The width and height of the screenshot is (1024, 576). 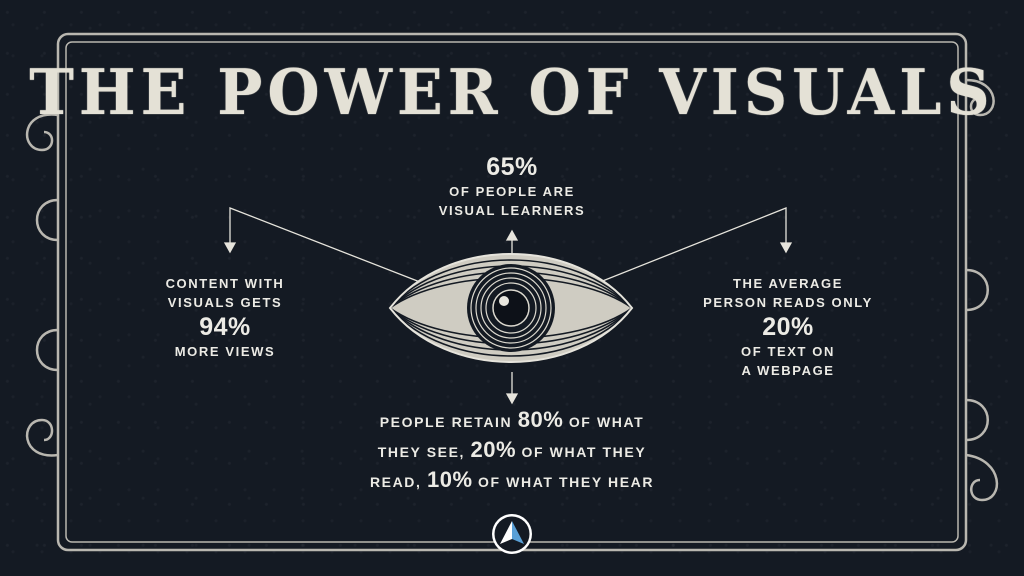 I want to click on stat-content-views: CONTENT WITH VISUALS GETS 94% MORE VIEWS, so click(x=225, y=317).